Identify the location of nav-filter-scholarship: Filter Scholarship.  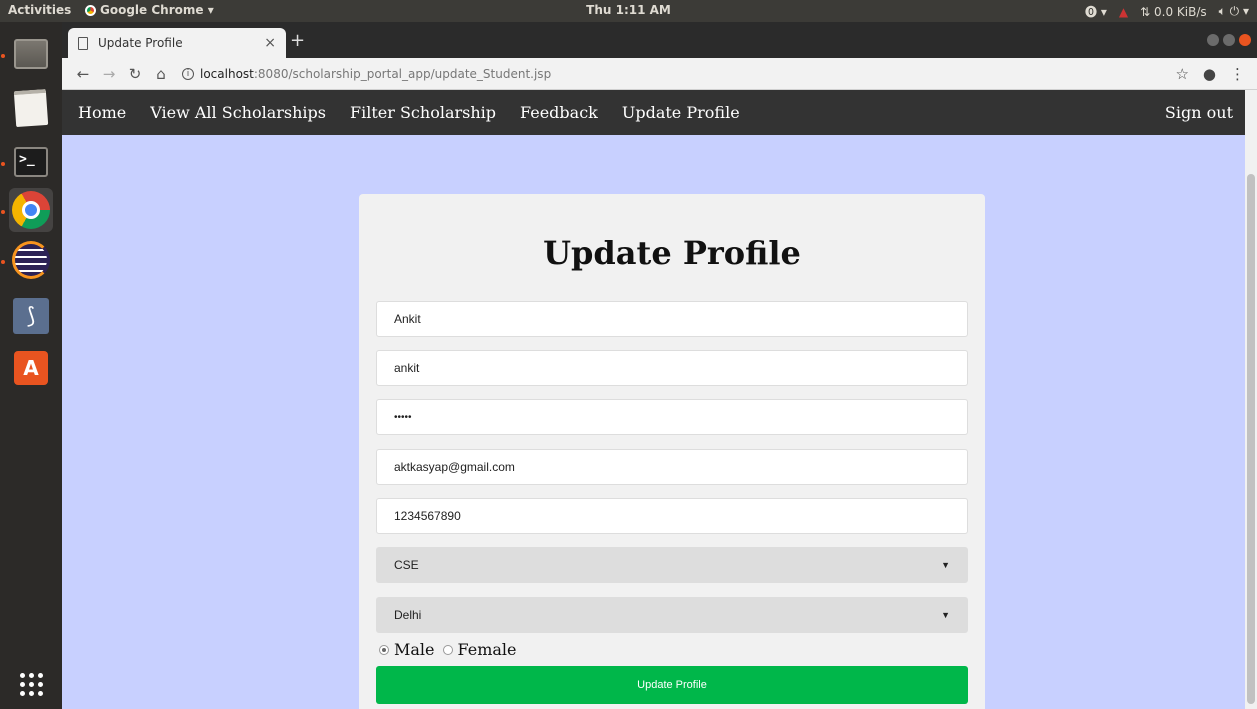
(423, 112).